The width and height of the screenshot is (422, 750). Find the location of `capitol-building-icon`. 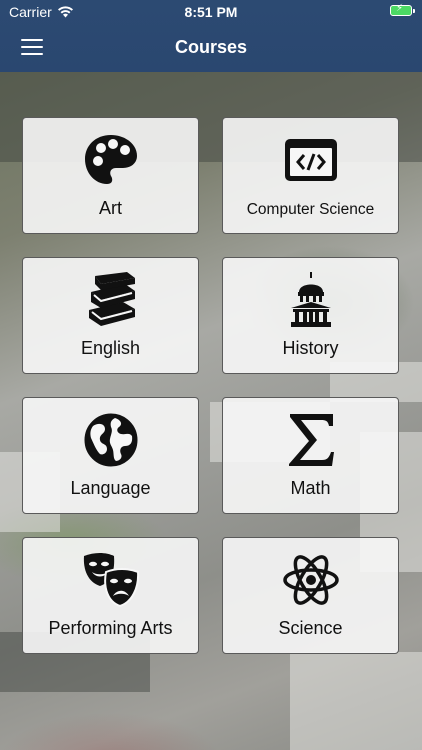

capitol-building-icon is located at coordinates (310, 300).